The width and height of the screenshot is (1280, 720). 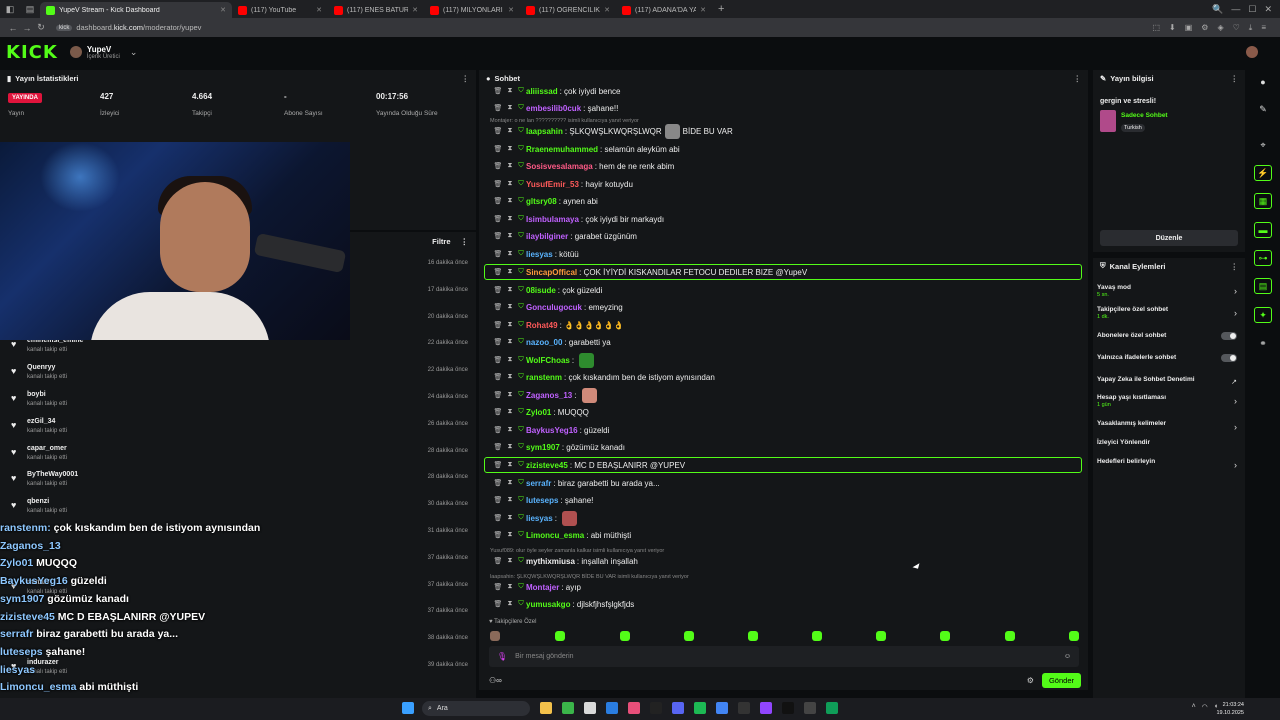 What do you see at coordinates (1168, 464) in the screenshot?
I see `channel-action: Hedefleri belirleyin ›` at bounding box center [1168, 464].